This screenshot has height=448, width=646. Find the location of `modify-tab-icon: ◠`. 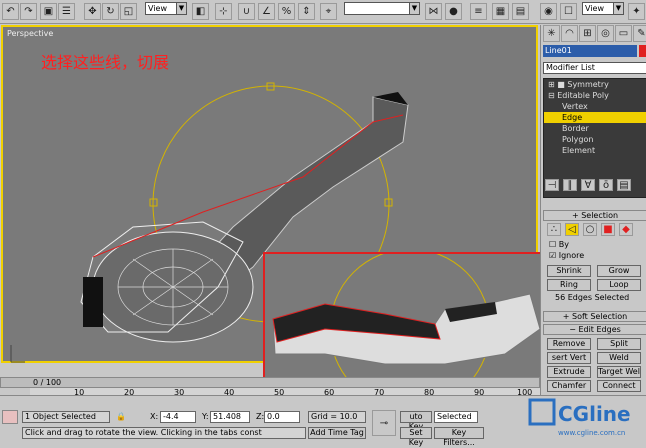

modify-tab-icon: ◠ is located at coordinates (569, 33).